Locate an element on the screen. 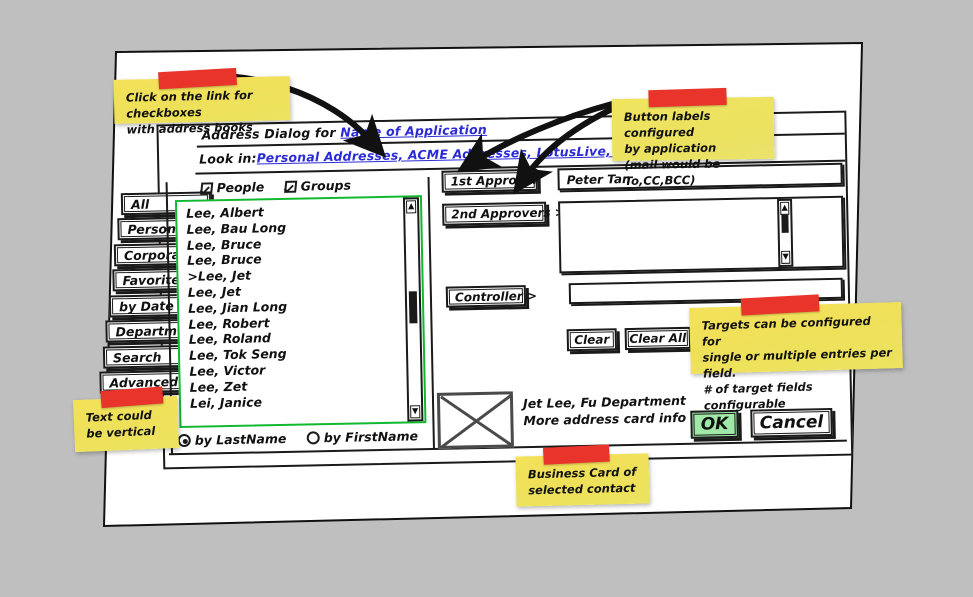 Image resolution: width=973 pixels, height=597 pixels. target-field-2nd-approvers is located at coordinates (701, 235).